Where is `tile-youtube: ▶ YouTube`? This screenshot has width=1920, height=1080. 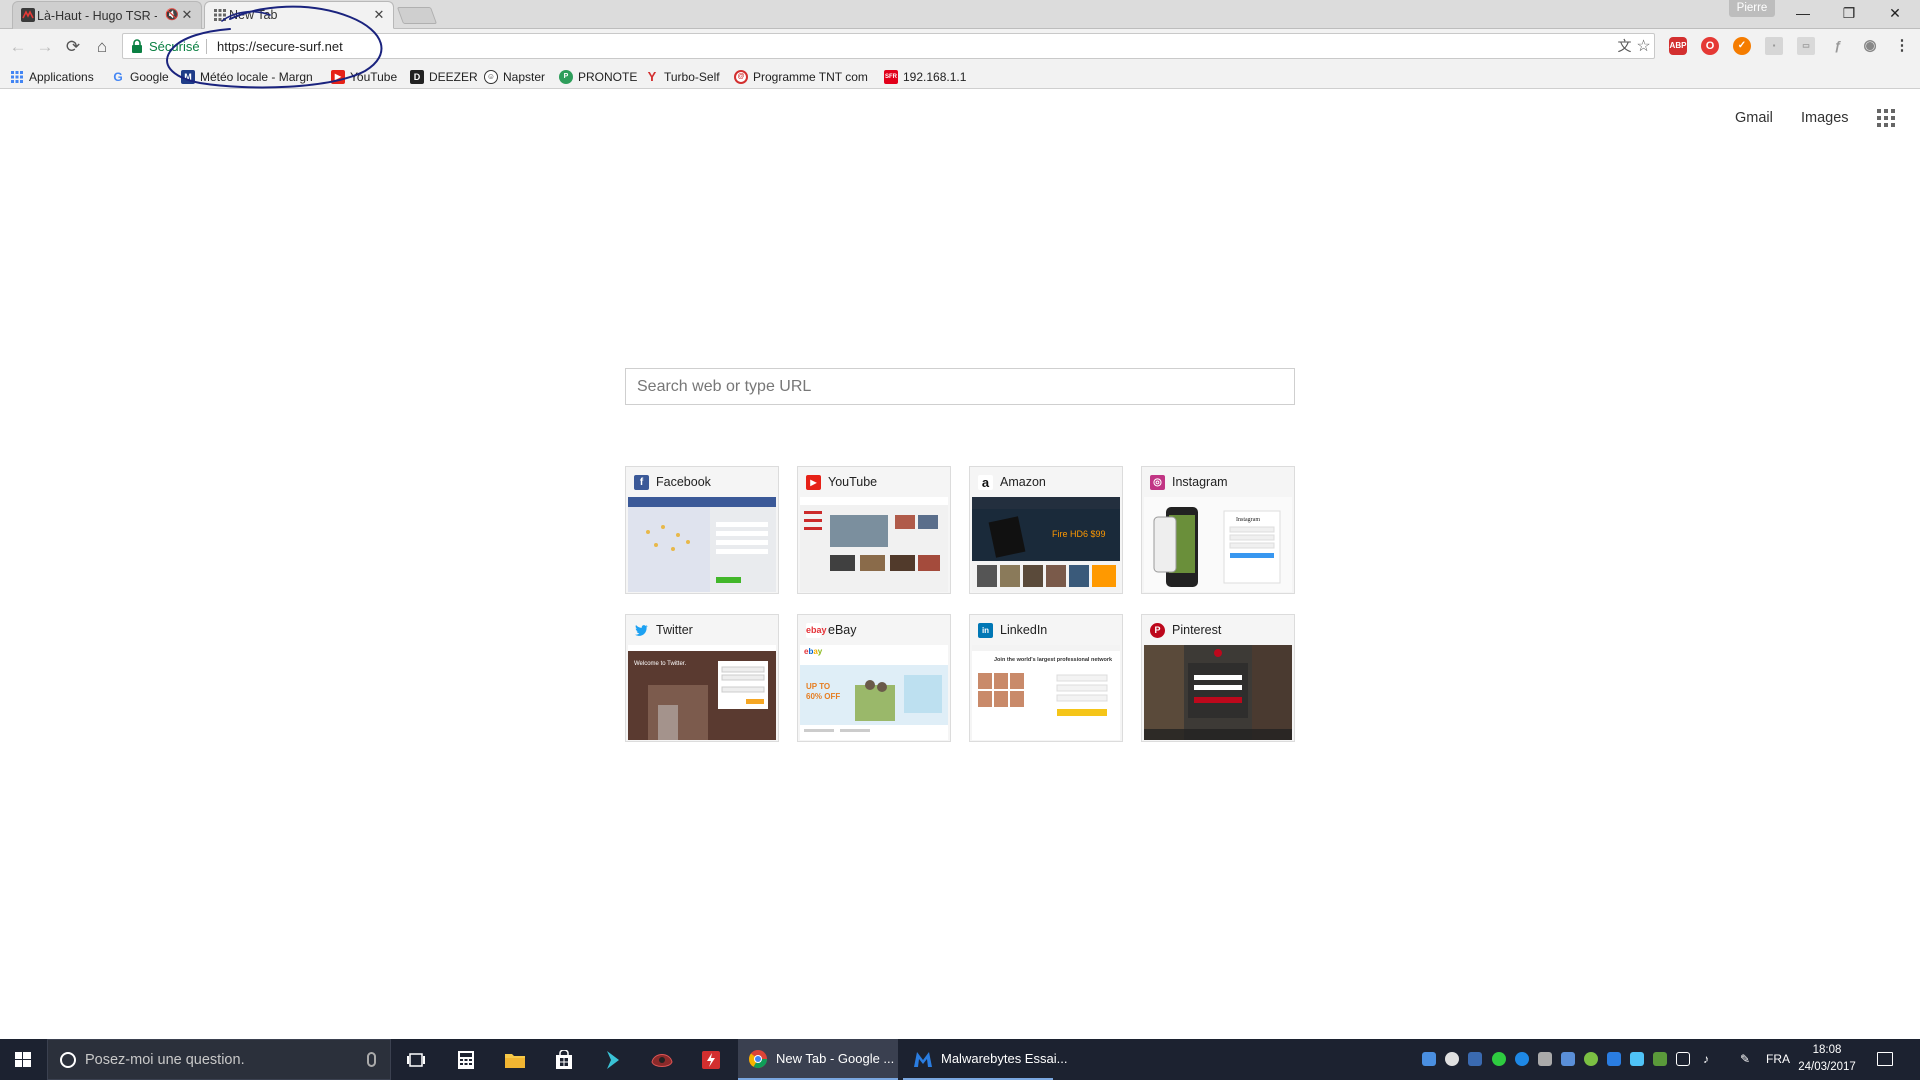 tile-youtube: ▶ YouTube is located at coordinates (874, 530).